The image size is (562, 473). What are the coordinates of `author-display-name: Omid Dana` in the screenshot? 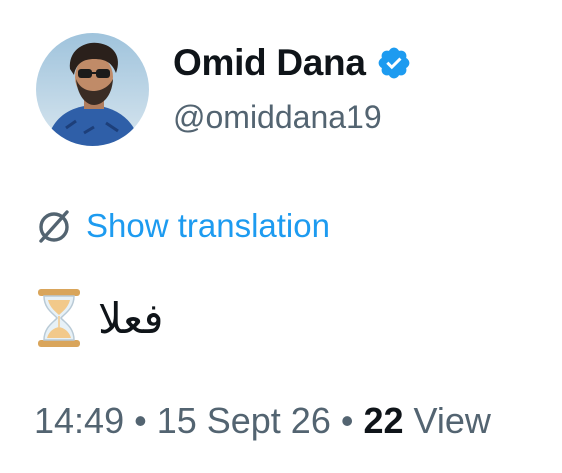 It's located at (269, 63).